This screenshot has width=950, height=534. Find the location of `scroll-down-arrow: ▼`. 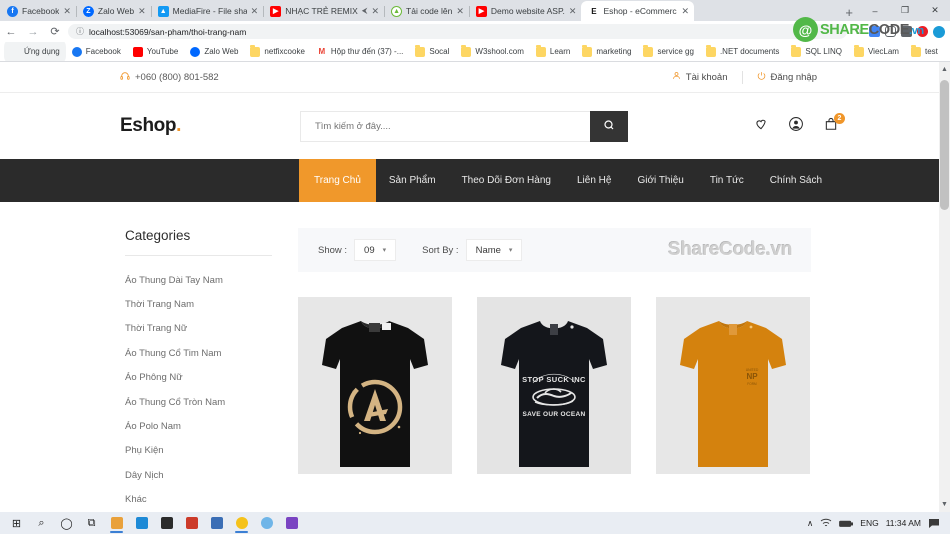

scroll-down-arrow: ▼ is located at coordinates (944, 504).